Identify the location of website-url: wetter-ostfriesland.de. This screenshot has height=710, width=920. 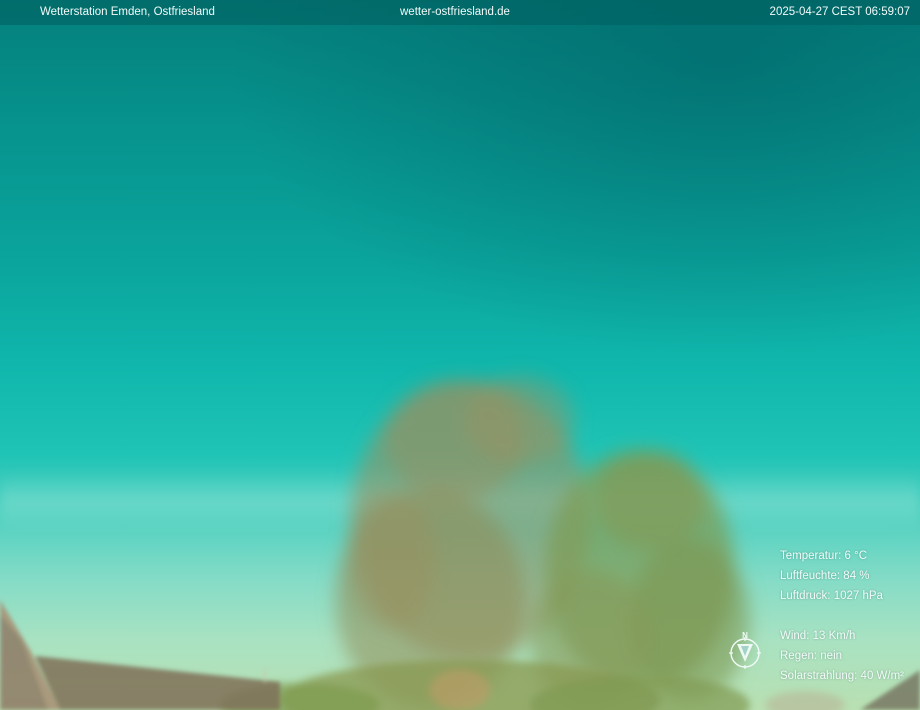
(455, 12).